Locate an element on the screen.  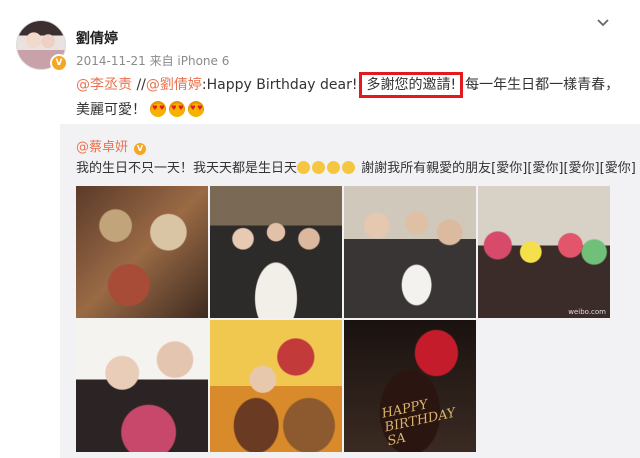
mention-link: @李丞责 is located at coordinates (104, 85).